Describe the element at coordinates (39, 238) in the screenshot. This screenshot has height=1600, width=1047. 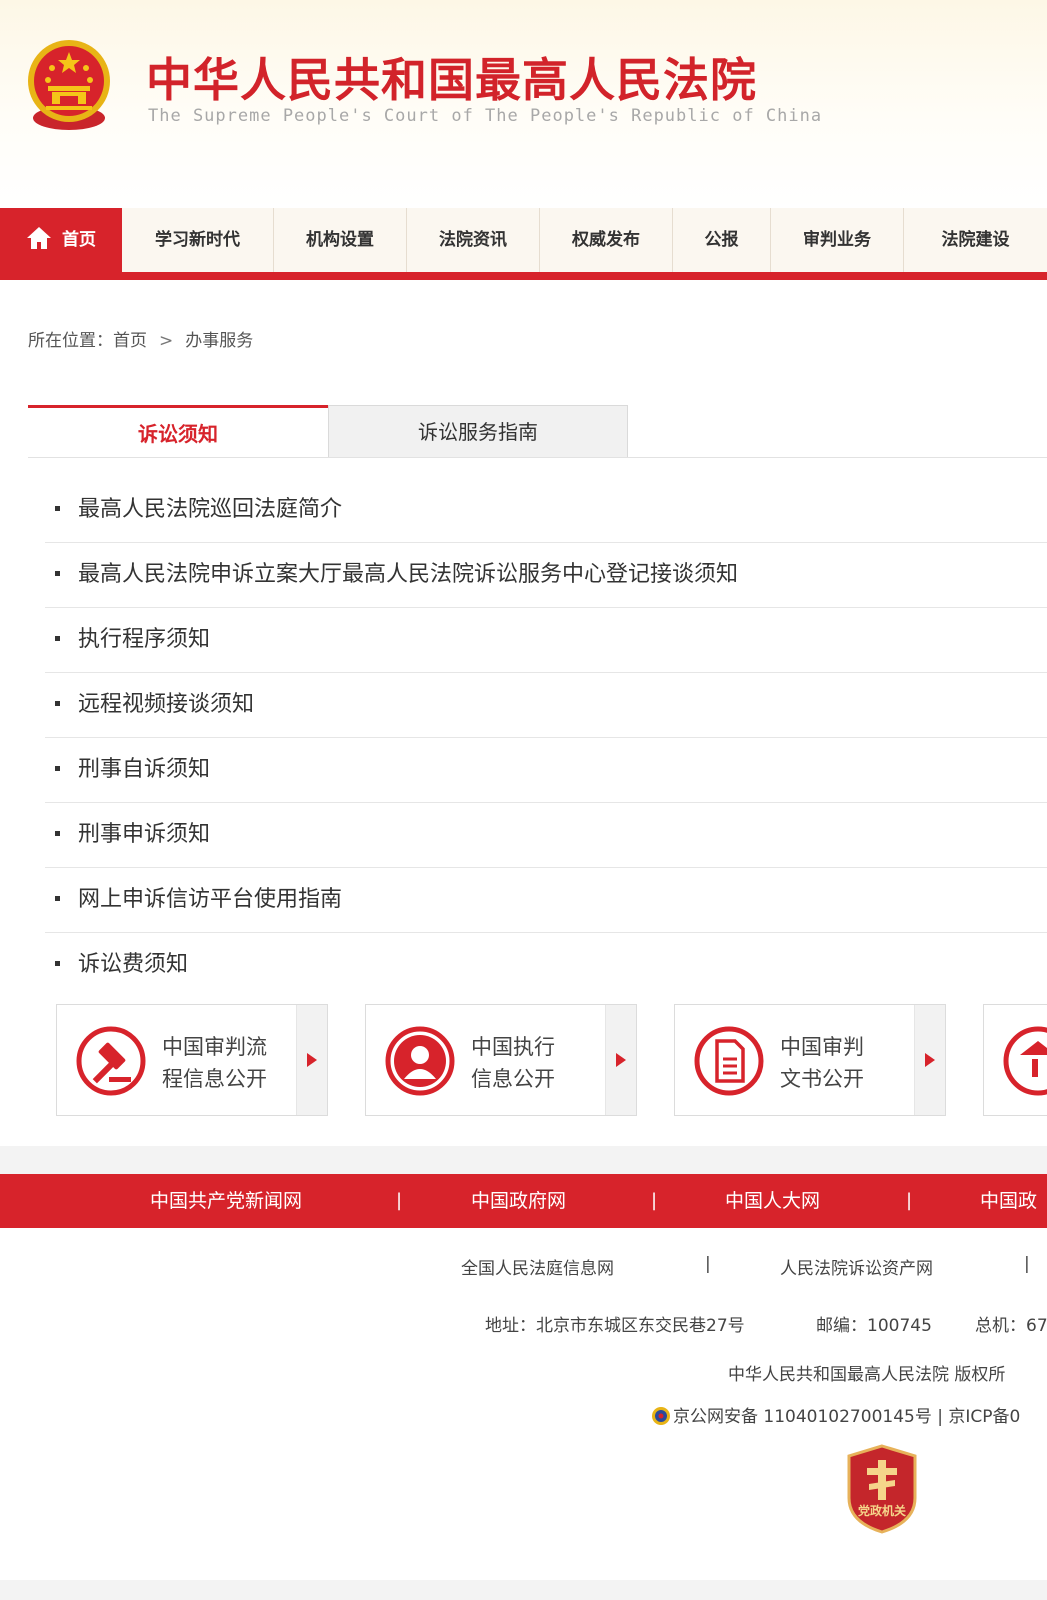
I see `home-icon` at that location.